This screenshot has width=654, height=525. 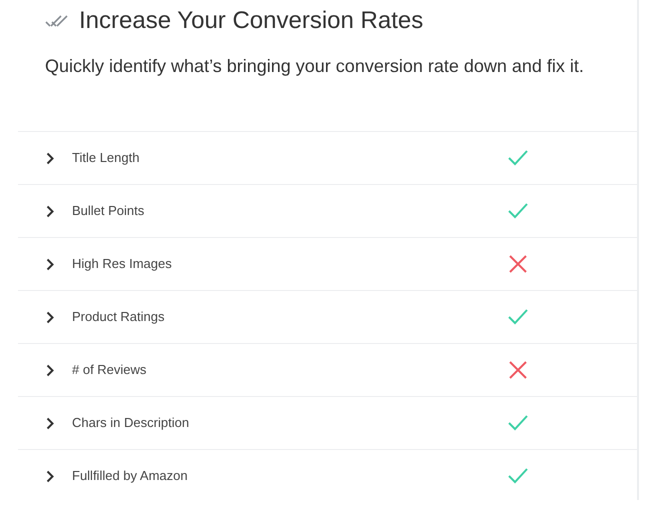 I want to click on check-label: Chars in Description, so click(x=131, y=423).